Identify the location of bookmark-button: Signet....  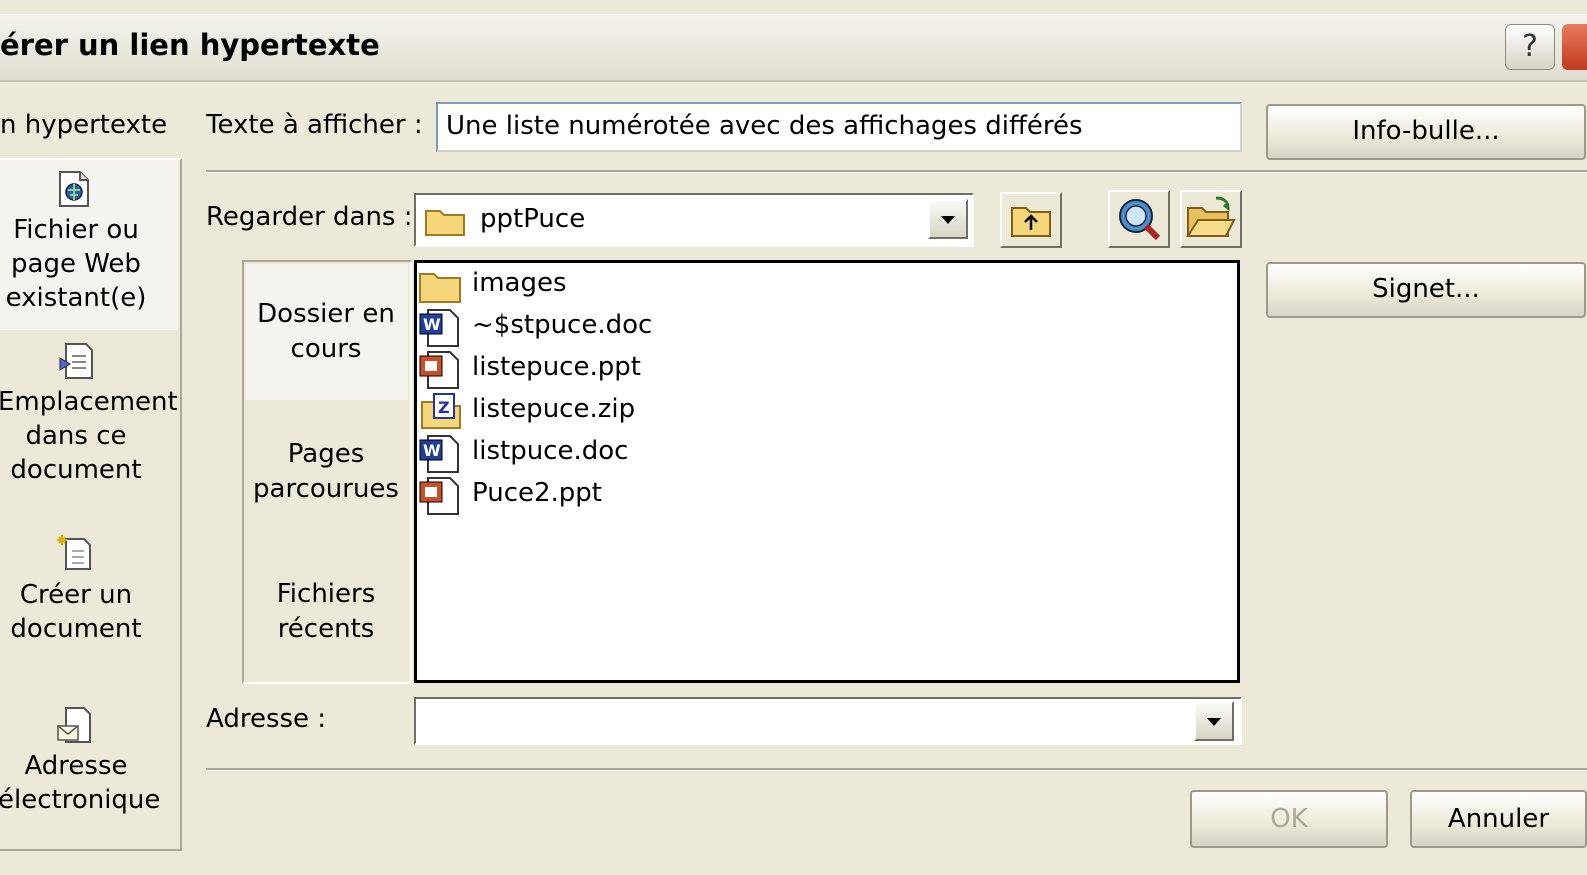
(1426, 290).